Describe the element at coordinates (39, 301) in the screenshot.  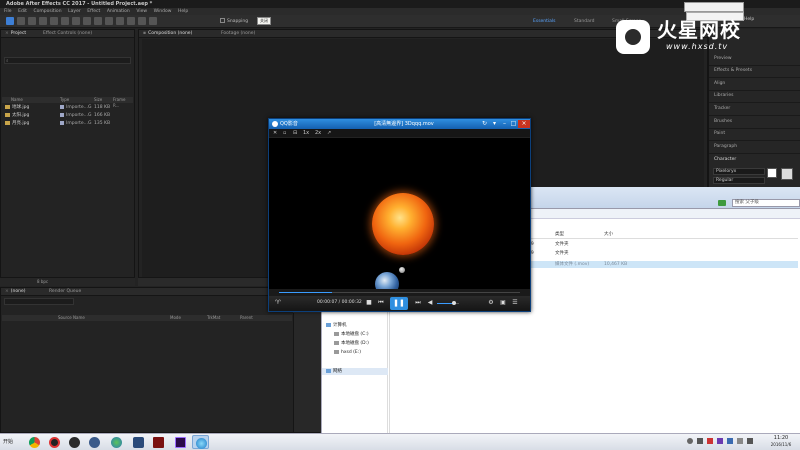
I see `timeline-search-input` at that location.